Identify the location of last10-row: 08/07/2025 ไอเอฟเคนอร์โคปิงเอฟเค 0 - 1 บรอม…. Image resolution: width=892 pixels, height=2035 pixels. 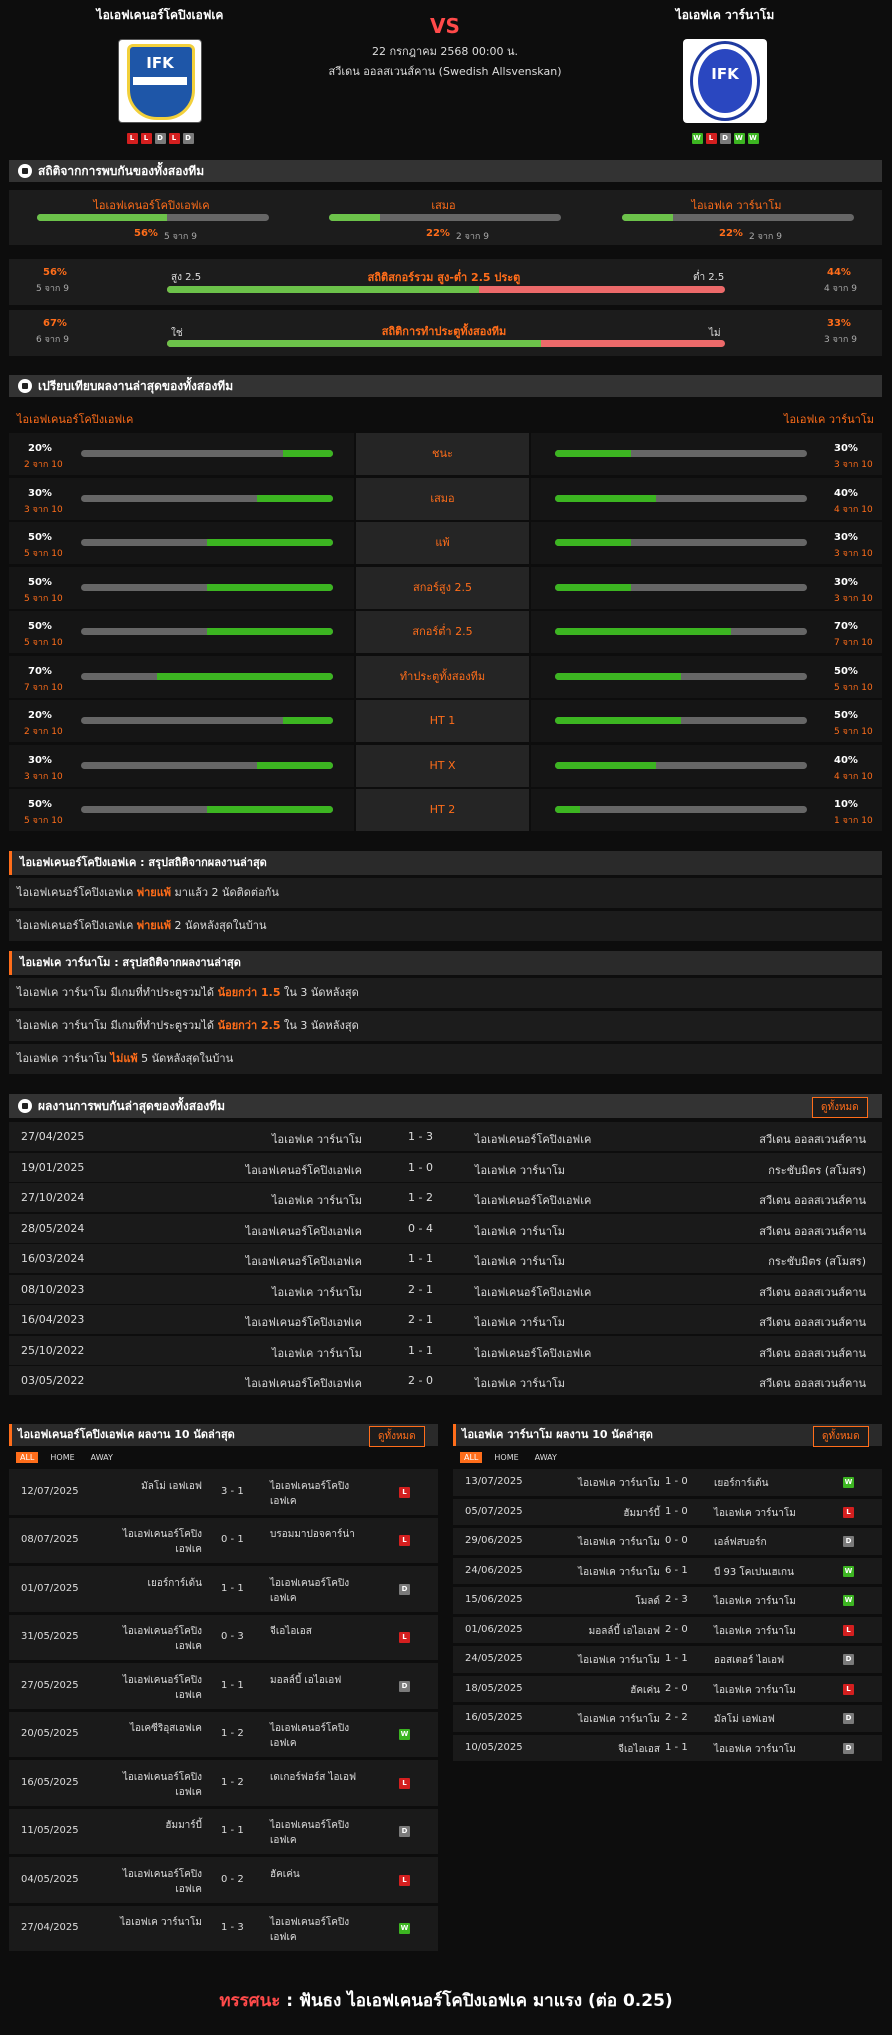
(223, 1540).